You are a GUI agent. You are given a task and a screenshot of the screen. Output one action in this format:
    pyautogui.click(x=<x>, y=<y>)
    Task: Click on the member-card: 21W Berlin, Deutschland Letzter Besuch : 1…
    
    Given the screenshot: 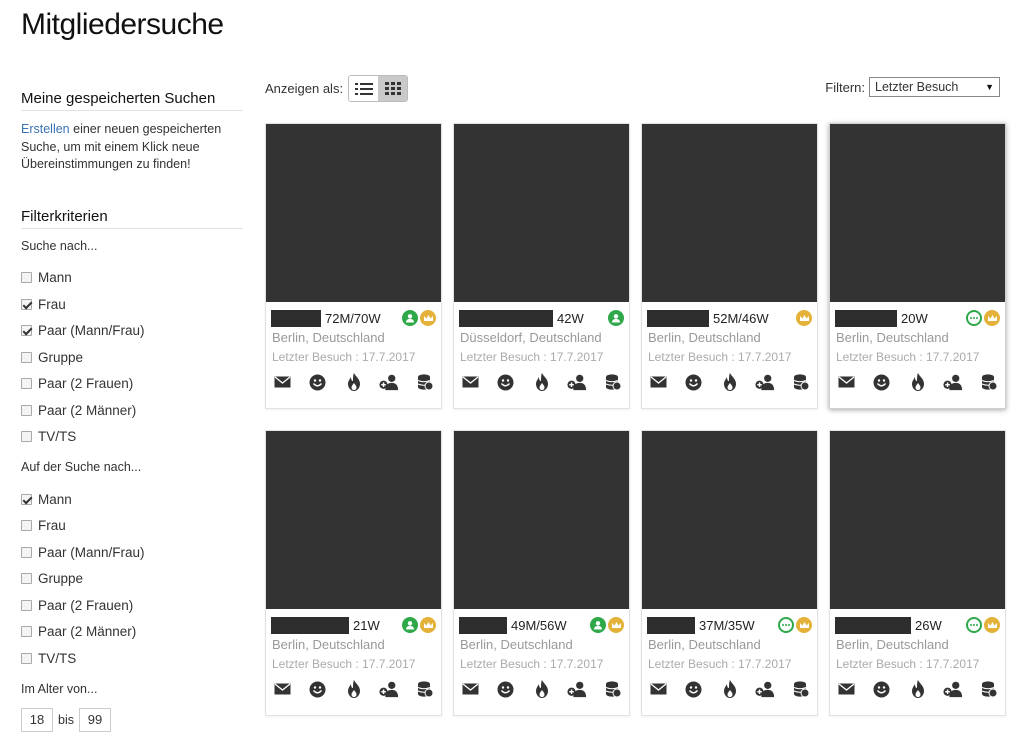 What is the action you would take?
    pyautogui.click(x=353, y=573)
    